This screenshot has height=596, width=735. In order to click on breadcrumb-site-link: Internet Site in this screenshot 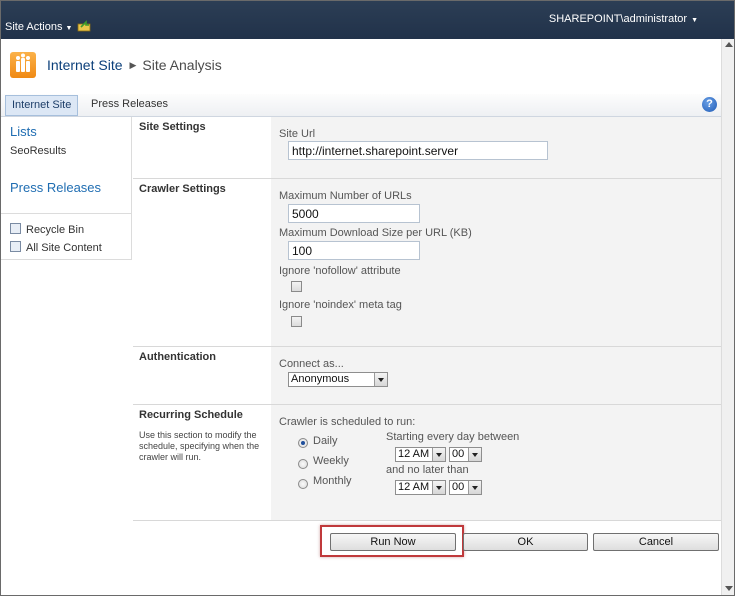, I will do `click(85, 65)`.